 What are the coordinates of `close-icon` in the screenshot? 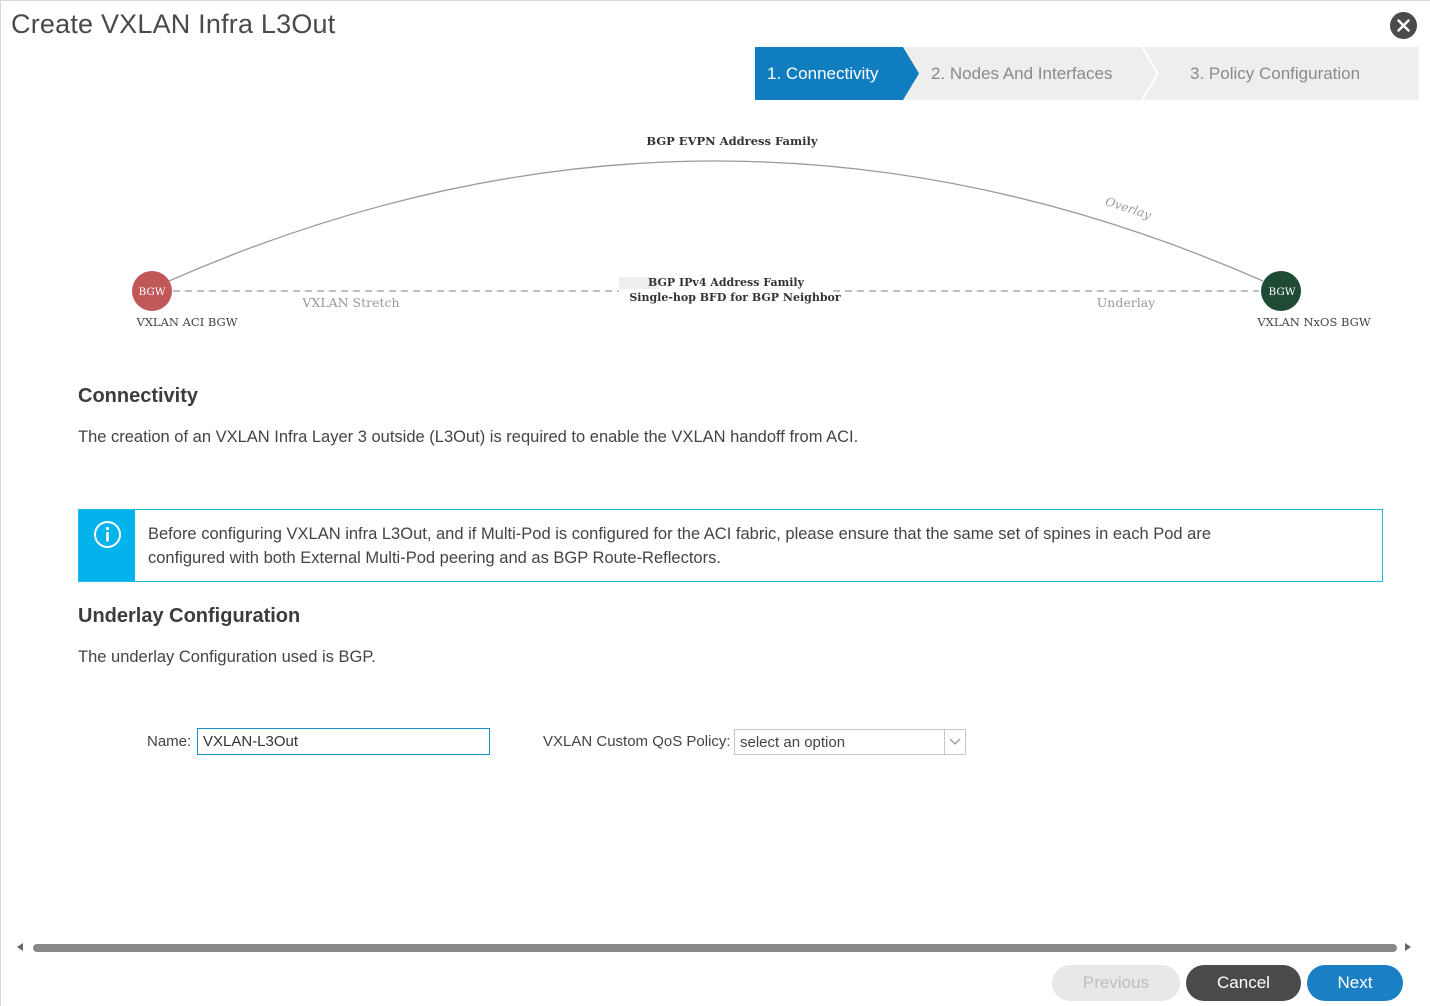 It's located at (1403, 25).